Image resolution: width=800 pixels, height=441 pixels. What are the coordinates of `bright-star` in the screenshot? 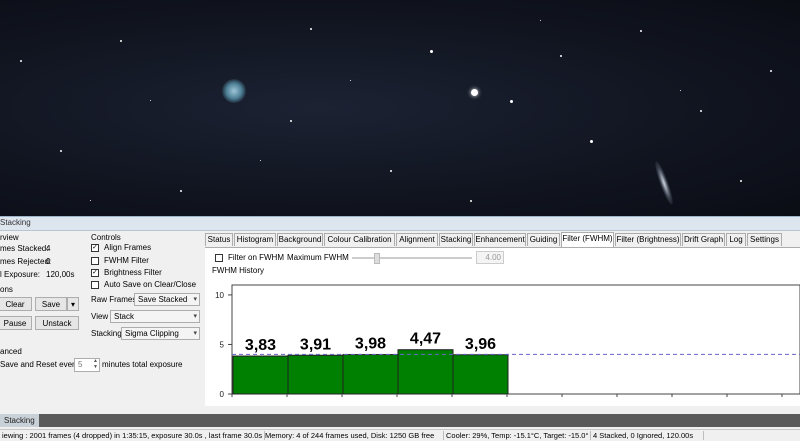 It's located at (474, 92).